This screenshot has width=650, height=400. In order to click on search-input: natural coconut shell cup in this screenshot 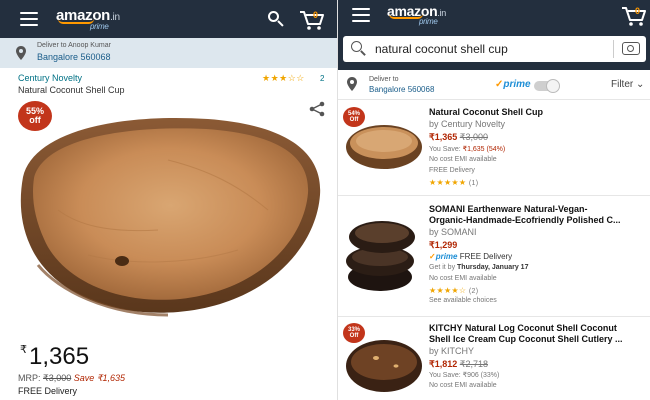, I will do `click(441, 49)`.